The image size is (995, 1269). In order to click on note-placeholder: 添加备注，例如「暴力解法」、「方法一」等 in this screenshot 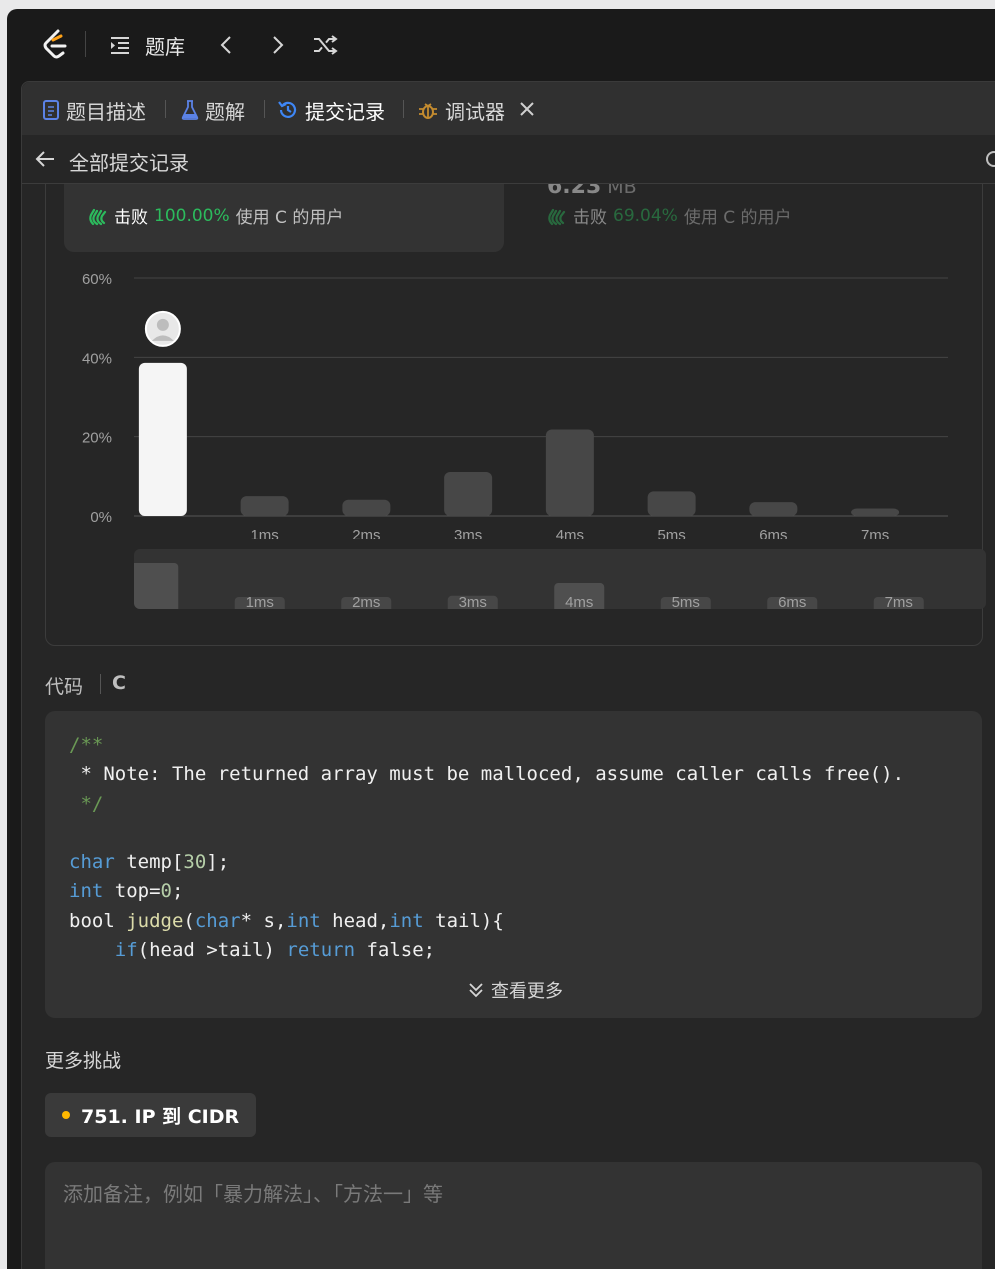, I will do `click(253, 1194)`.